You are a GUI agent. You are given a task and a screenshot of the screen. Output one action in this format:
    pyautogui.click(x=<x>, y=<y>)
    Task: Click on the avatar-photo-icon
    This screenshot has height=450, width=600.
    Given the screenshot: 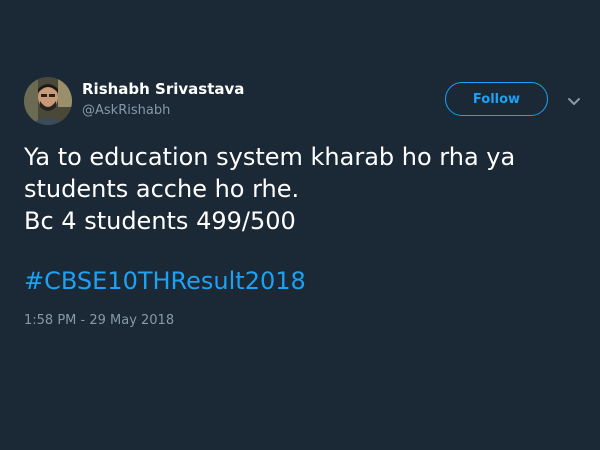 What is the action you would take?
    pyautogui.click(x=48, y=101)
    